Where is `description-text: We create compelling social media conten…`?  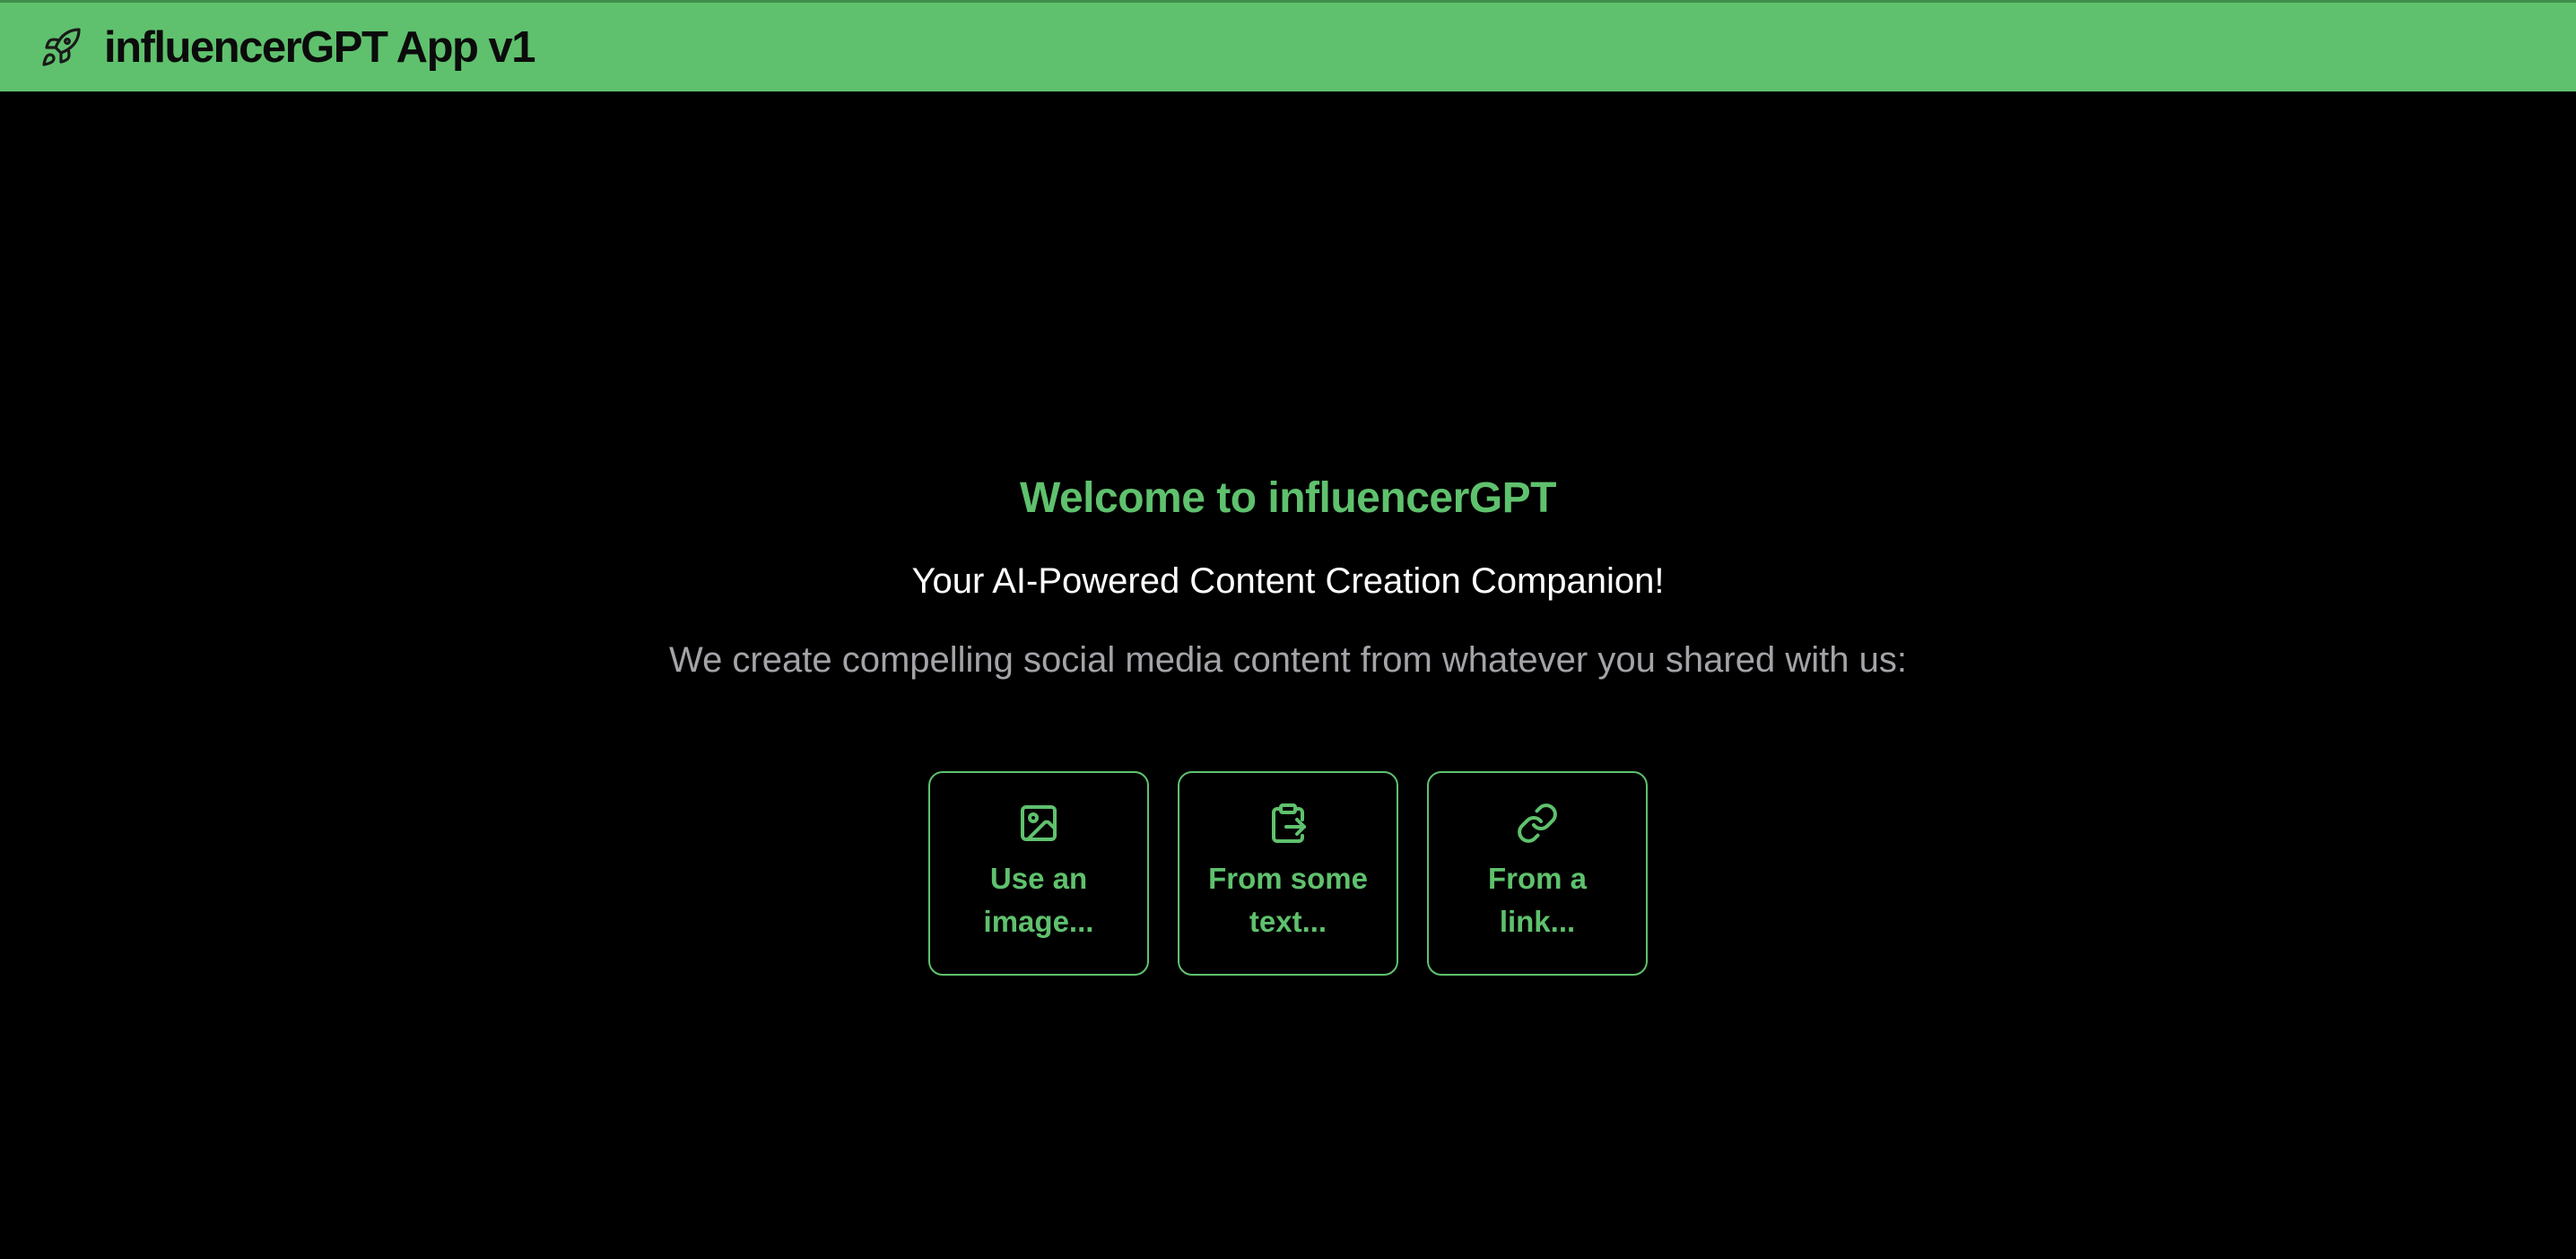 description-text: We create compelling social media conten… is located at coordinates (1288, 660).